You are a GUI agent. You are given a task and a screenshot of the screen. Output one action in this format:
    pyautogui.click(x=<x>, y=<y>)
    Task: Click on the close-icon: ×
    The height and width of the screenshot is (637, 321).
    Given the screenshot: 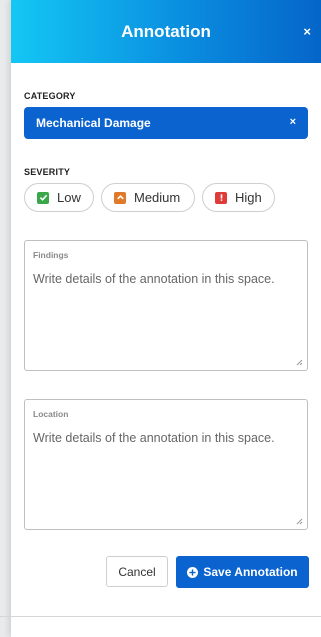 What is the action you would take?
    pyautogui.click(x=307, y=31)
    